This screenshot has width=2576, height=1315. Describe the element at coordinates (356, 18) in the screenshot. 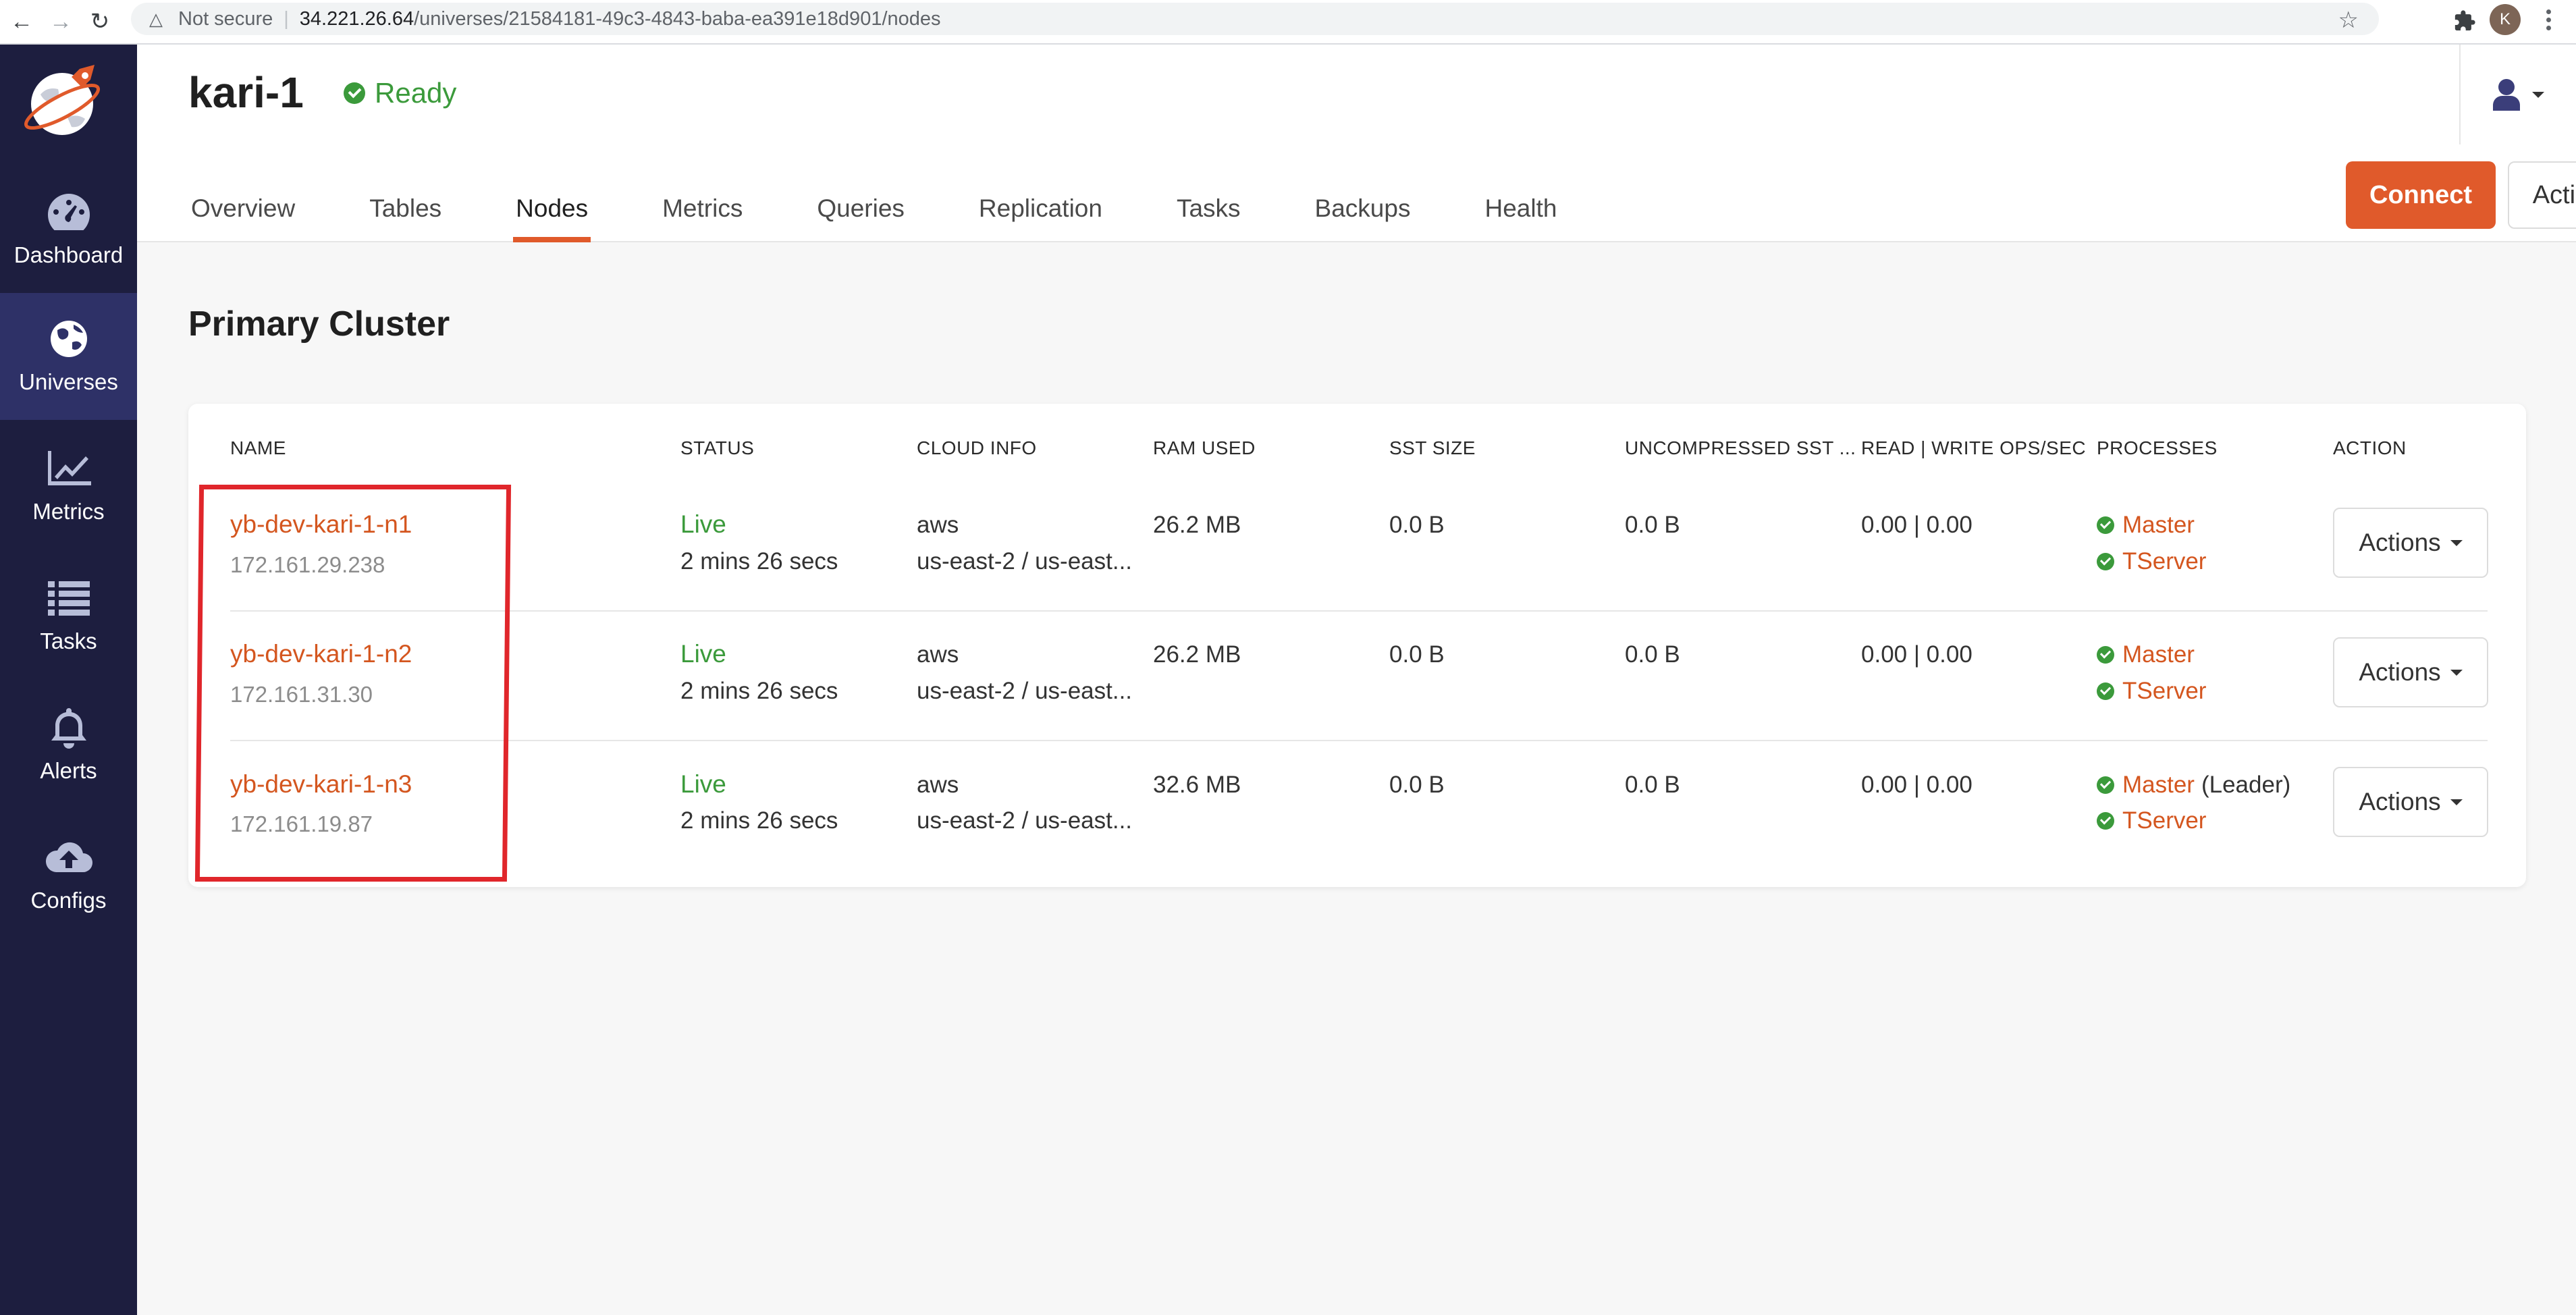

I see `url-host: 34.221.26.64` at that location.